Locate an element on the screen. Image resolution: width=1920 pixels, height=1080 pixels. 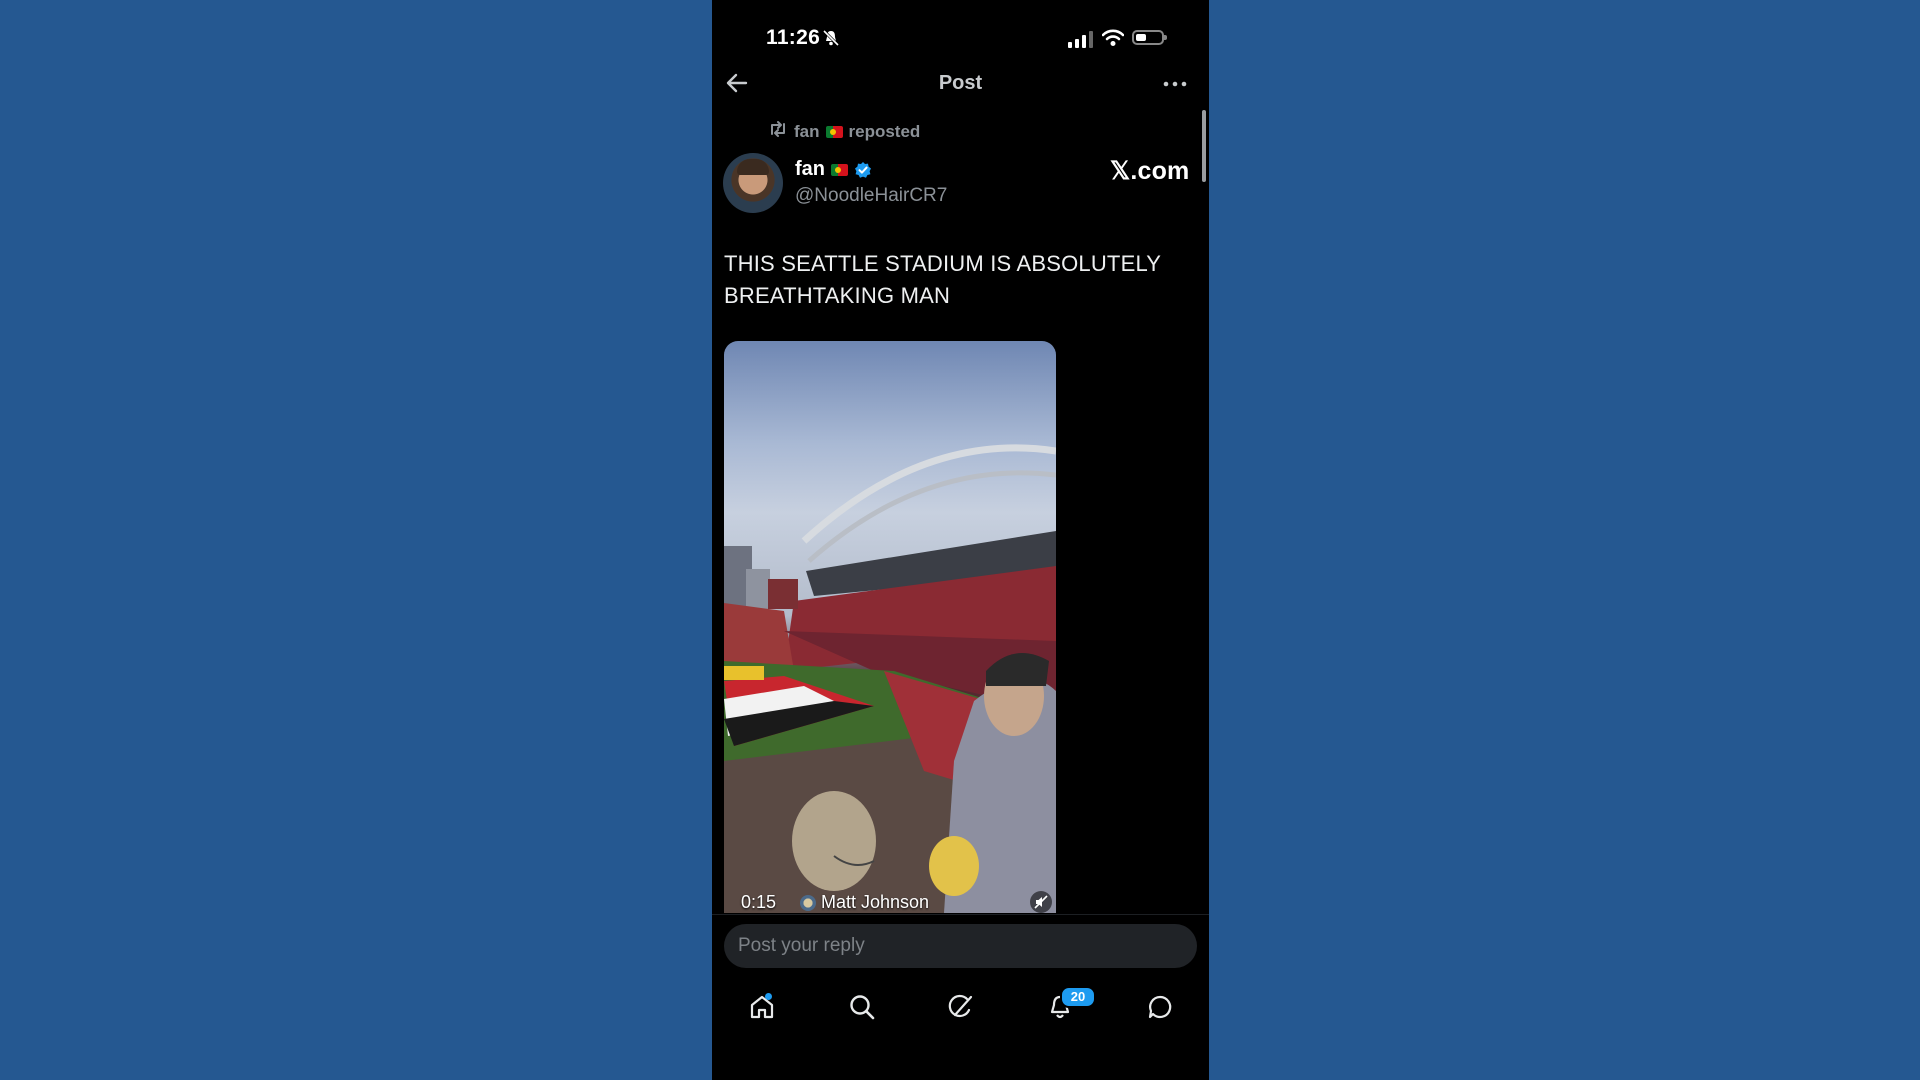
video-credit: Matt Johnson is located at coordinates (864, 902).